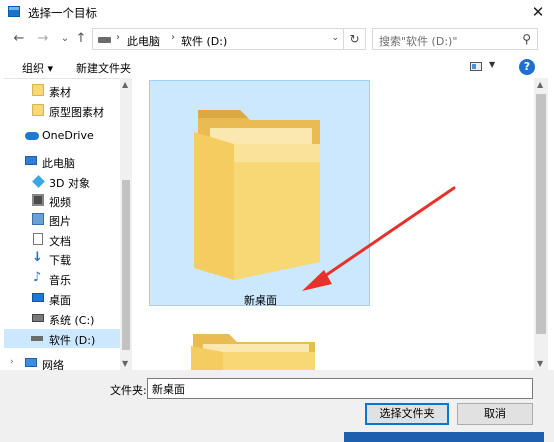 This screenshot has width=554, height=442. What do you see at coordinates (418, 41) in the screenshot?
I see `search-placeholder: 搜索"软件 (D:)"` at bounding box center [418, 41].